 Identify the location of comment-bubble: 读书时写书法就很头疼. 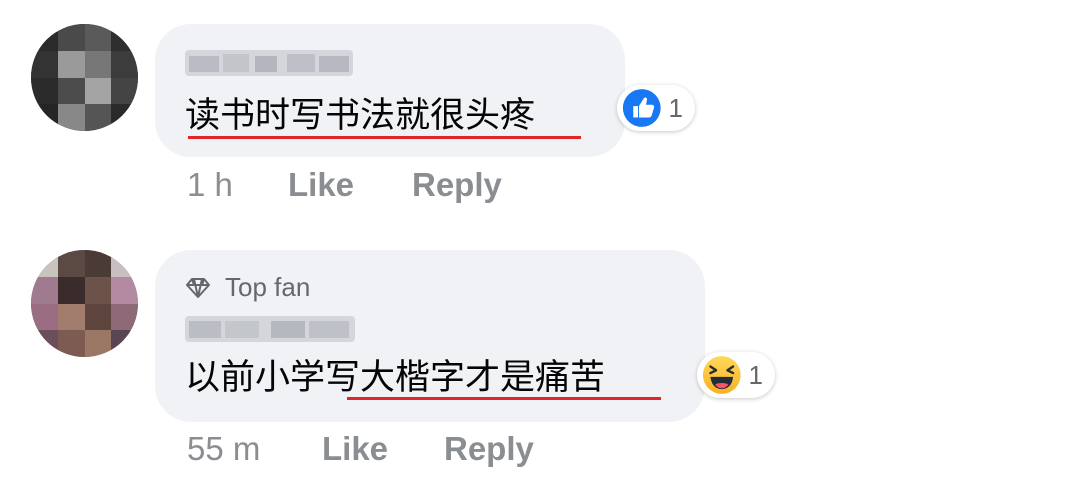
(390, 90).